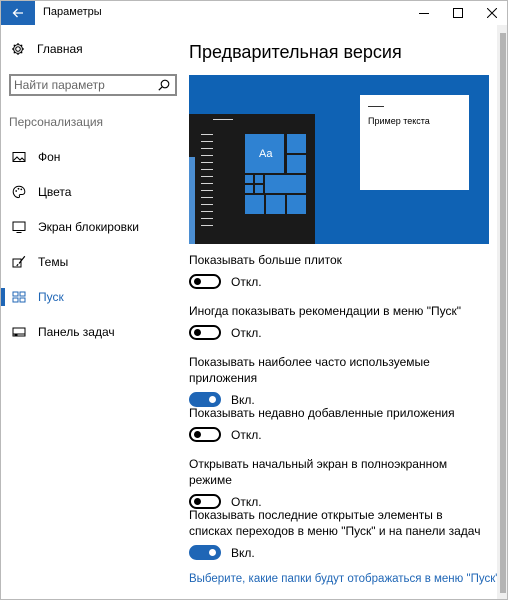  Describe the element at coordinates (265, 260) in the screenshot. I see `setting-label: Показывать больше плиток` at that location.